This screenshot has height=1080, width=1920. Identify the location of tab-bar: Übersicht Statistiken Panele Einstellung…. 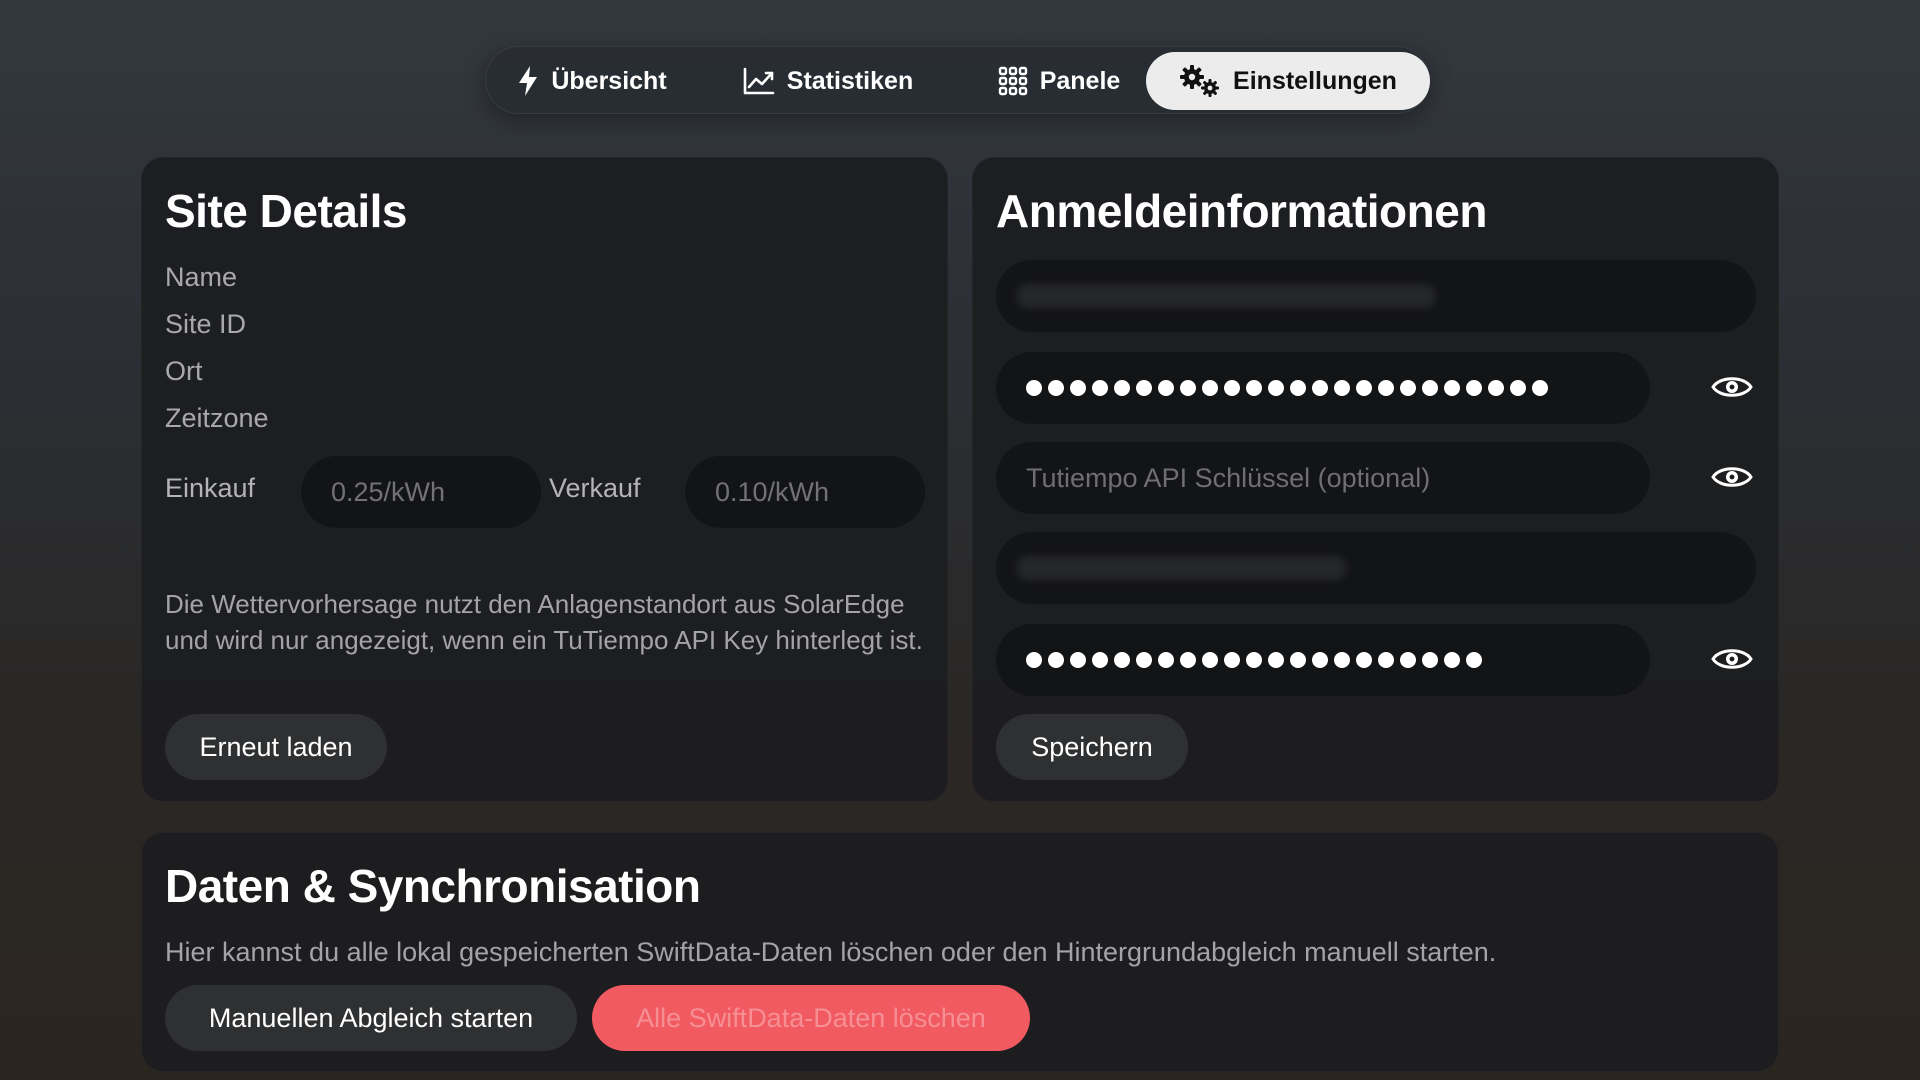
(957, 80).